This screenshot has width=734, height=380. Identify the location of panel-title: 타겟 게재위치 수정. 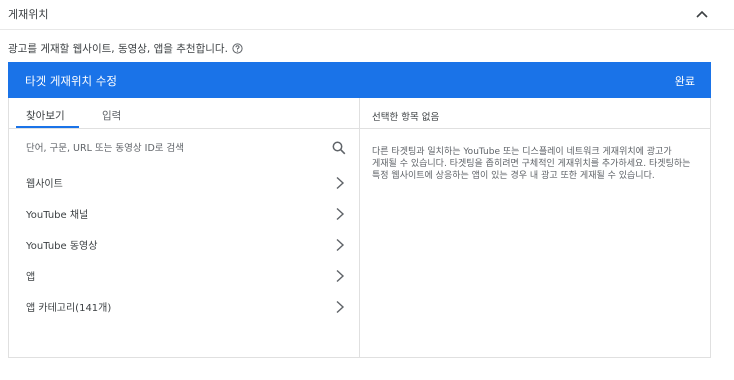
(71, 81).